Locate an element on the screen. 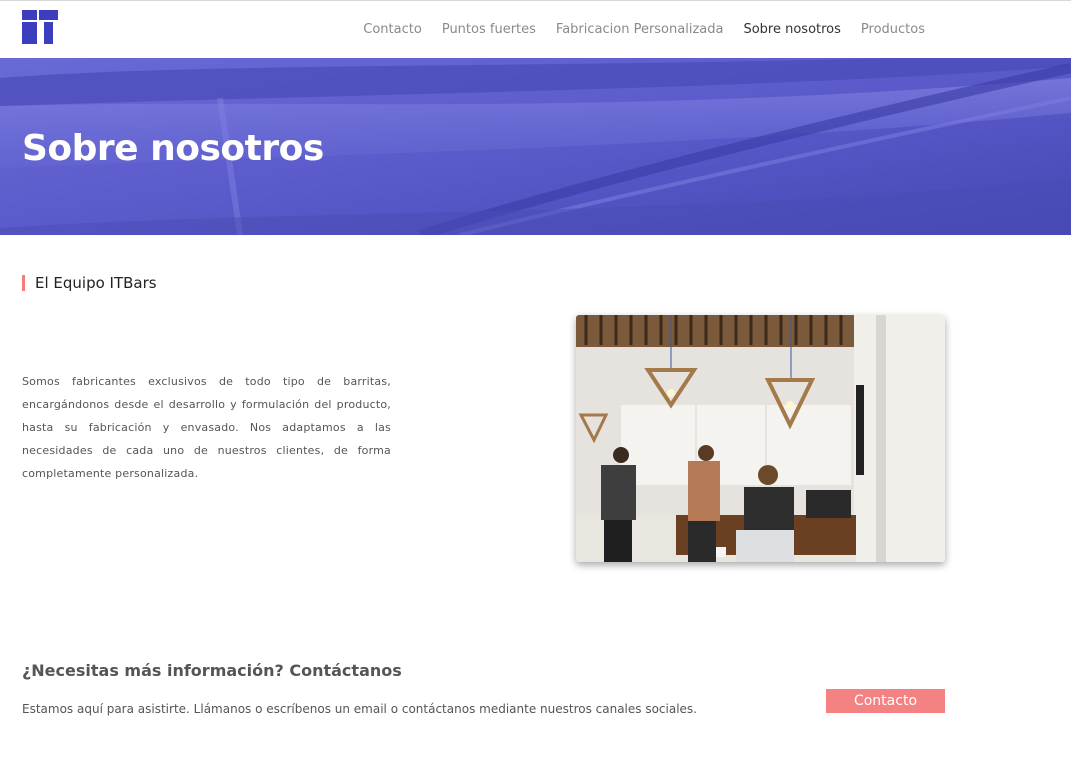 Image resolution: width=1071 pixels, height=776 pixels. office-team-image is located at coordinates (760, 438).